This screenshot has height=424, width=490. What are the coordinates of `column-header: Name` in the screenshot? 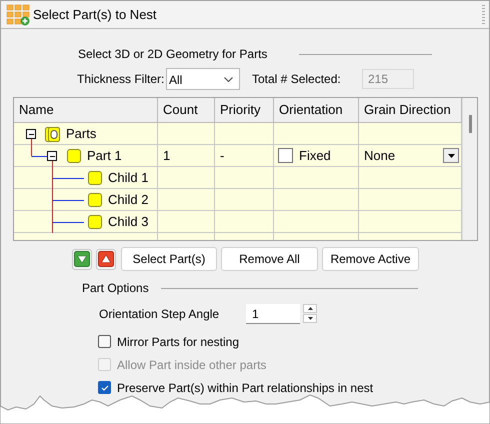 It's located at (86, 110).